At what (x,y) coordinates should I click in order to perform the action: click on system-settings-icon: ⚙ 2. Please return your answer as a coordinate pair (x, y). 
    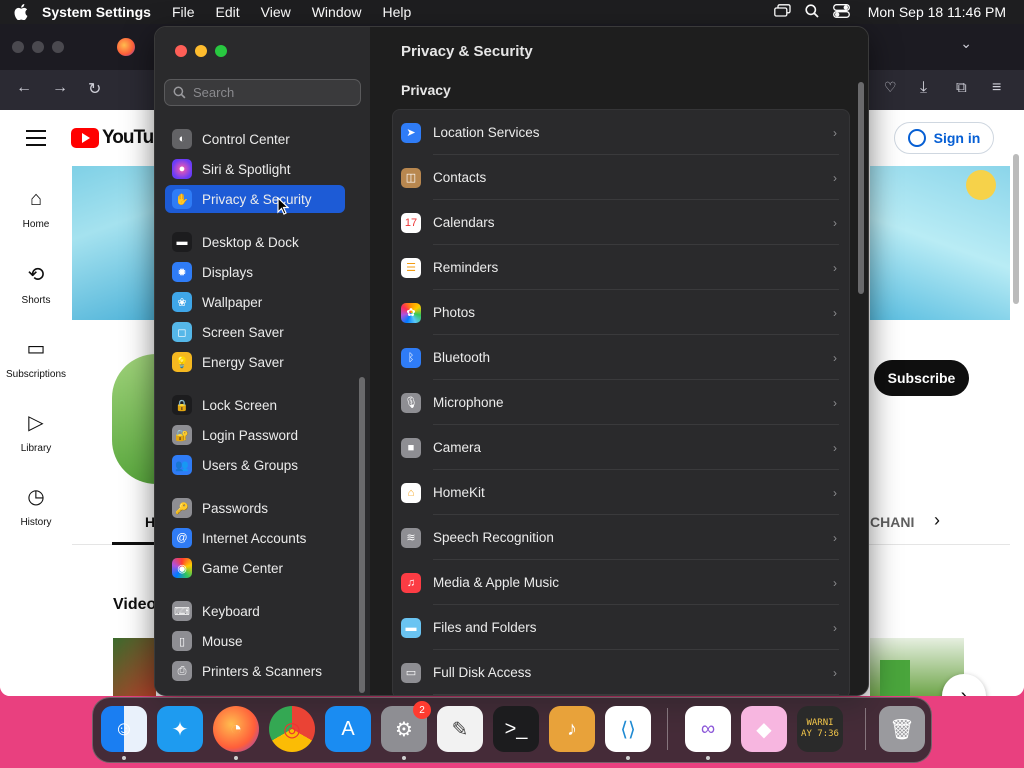
    Looking at the image, I should click on (406, 730).